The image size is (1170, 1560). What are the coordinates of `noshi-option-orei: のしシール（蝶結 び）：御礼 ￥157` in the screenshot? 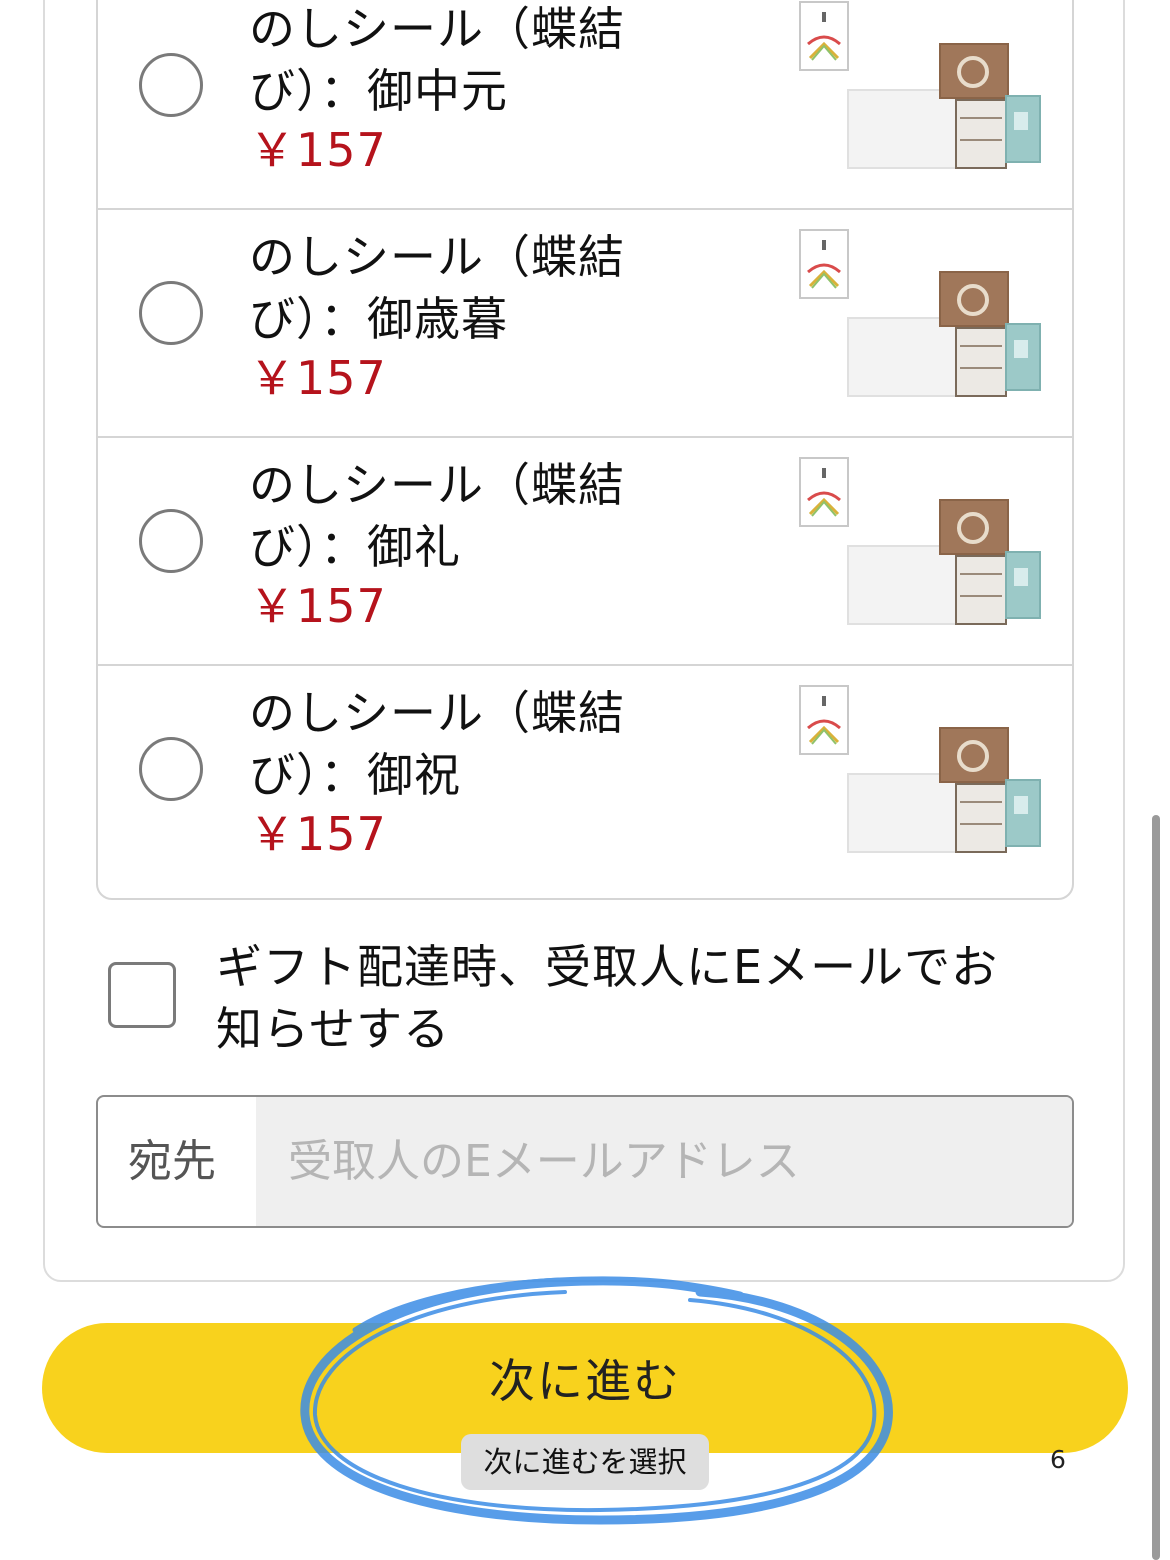 It's located at (585, 549).